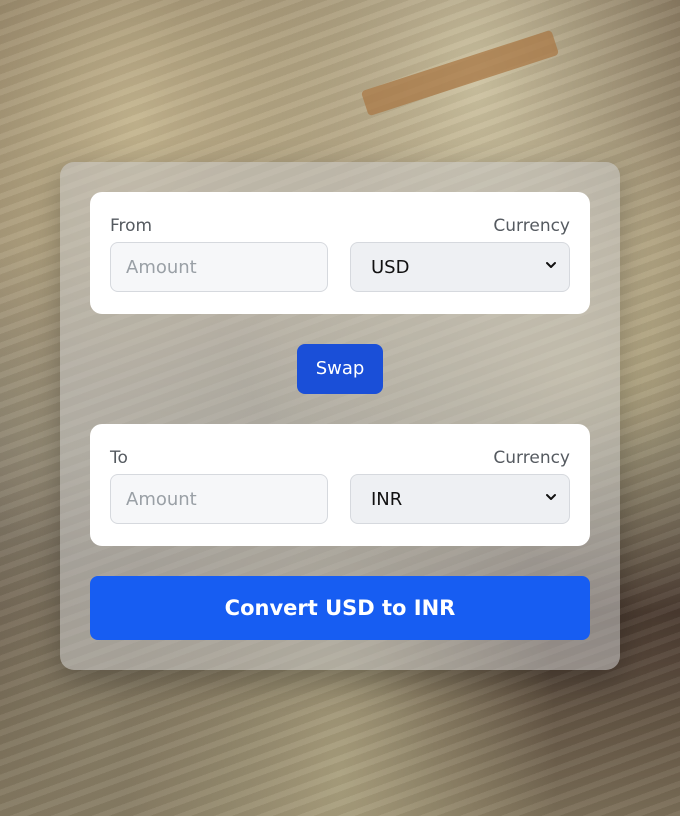 This screenshot has height=816, width=680. Describe the element at coordinates (460, 267) in the screenshot. I see `from-currency-select: USD` at that location.